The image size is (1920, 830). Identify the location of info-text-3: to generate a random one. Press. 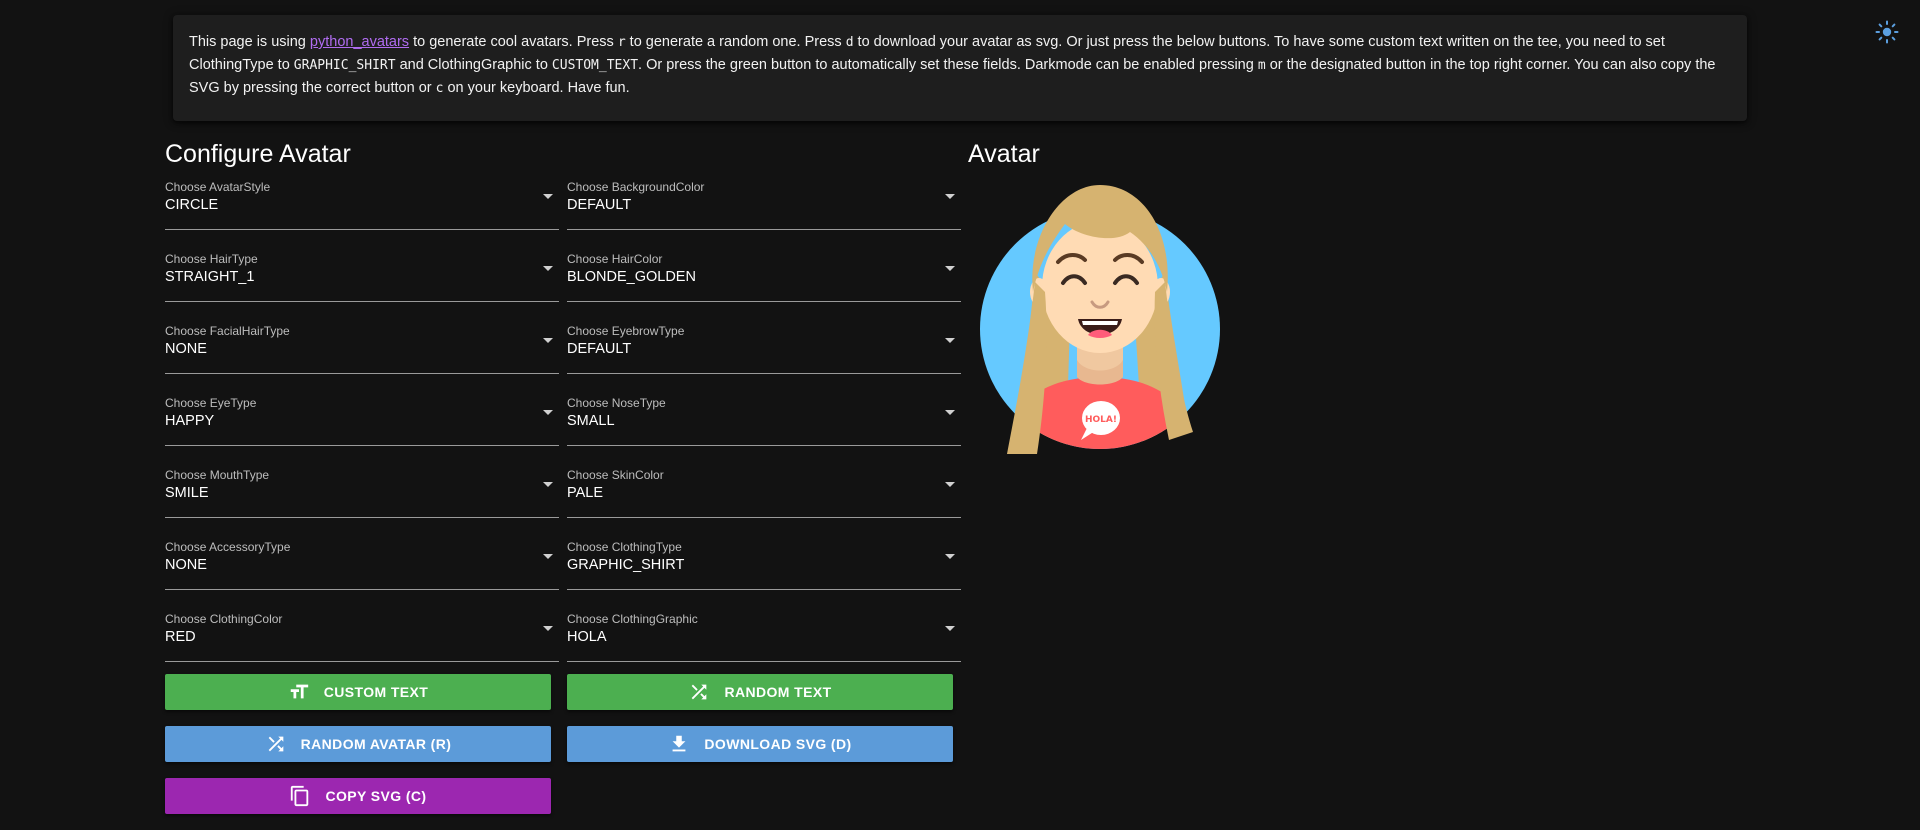
(735, 42).